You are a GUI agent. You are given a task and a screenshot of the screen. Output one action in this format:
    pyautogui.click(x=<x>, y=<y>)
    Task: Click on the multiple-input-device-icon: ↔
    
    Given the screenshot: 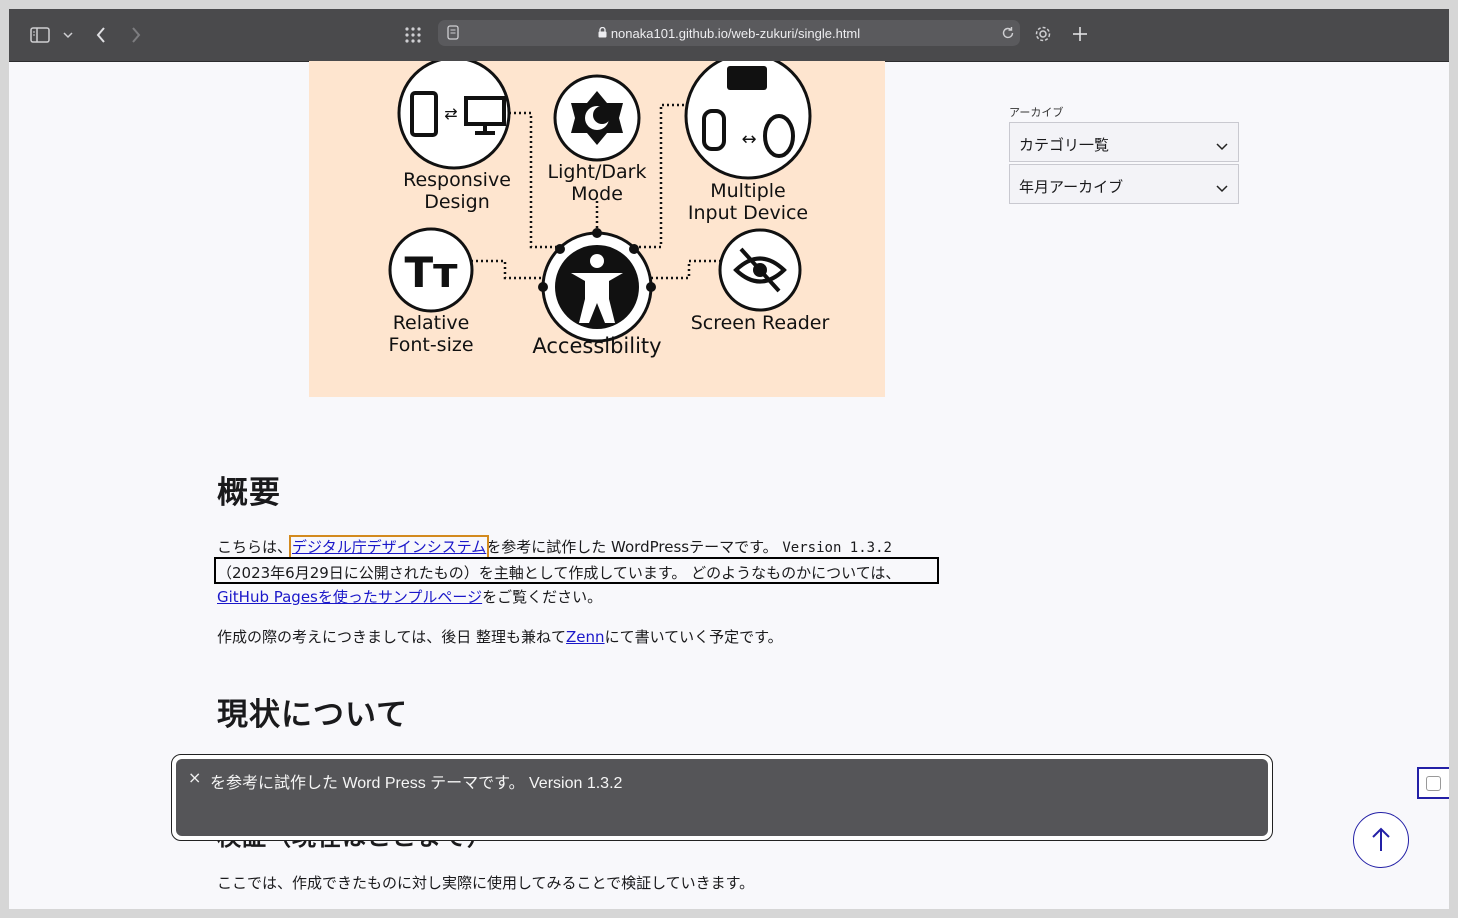 What is the action you would take?
    pyautogui.click(x=748, y=120)
    